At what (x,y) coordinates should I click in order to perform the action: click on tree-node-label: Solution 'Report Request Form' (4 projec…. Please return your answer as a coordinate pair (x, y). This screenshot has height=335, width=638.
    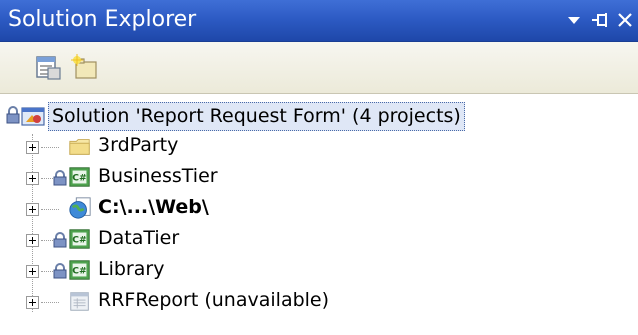
    Looking at the image, I should click on (256, 116).